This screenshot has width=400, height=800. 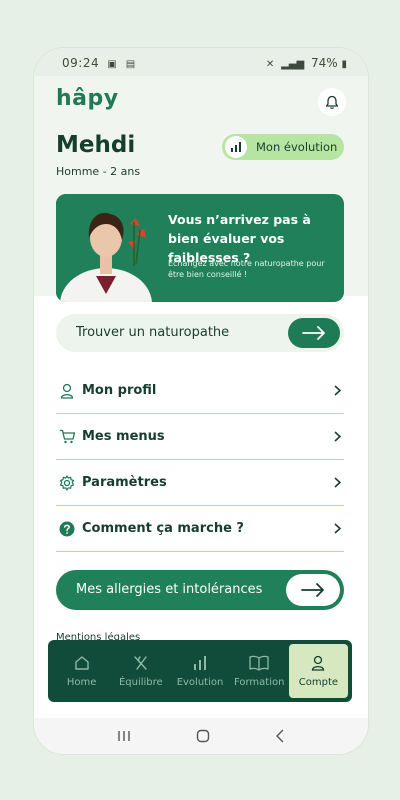 What do you see at coordinates (344, 64) in the screenshot?
I see `battery-icon: ▮` at bounding box center [344, 64].